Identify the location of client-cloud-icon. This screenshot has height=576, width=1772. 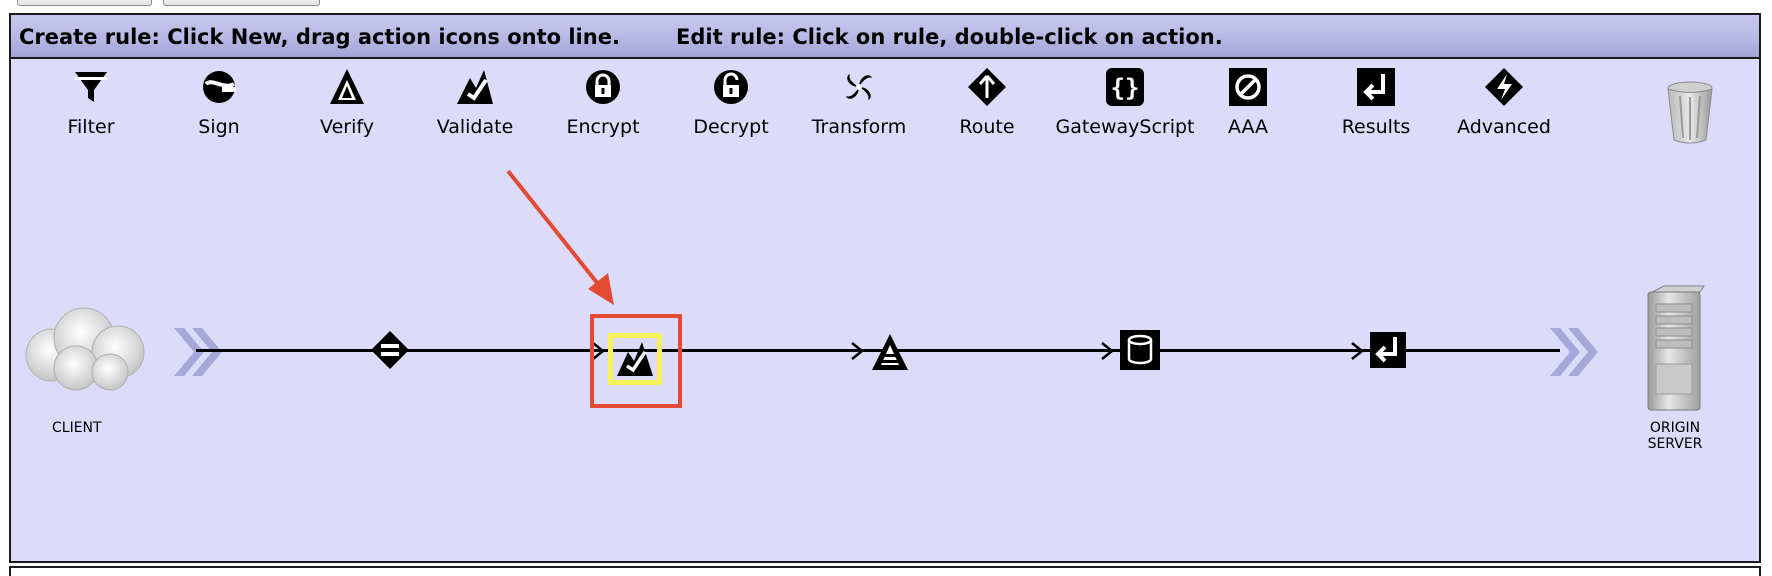
(85, 349).